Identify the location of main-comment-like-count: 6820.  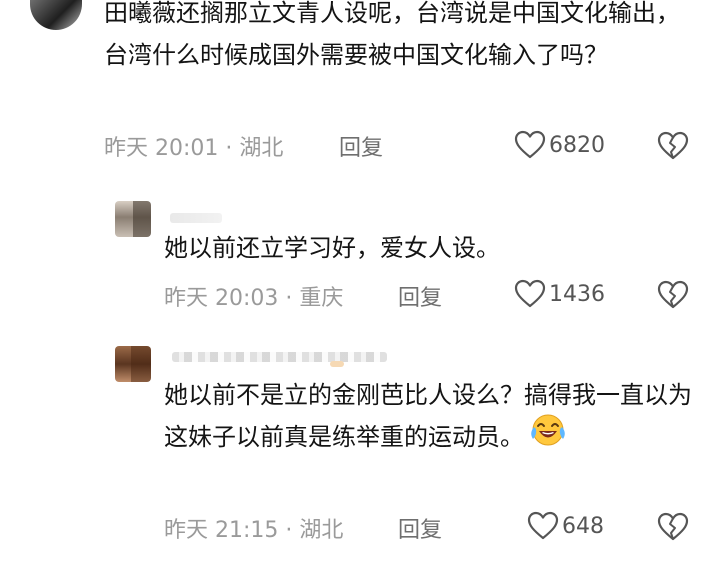
(577, 145).